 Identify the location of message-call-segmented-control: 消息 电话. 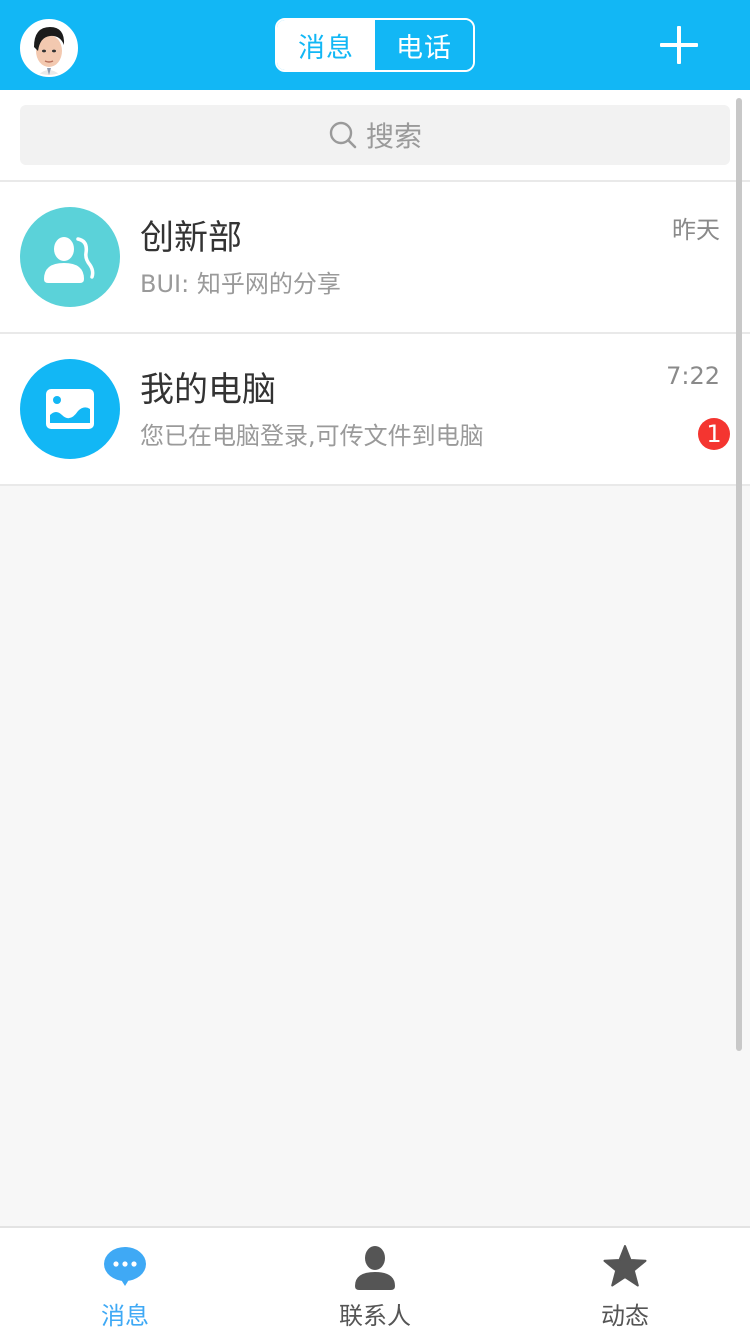
(375, 45).